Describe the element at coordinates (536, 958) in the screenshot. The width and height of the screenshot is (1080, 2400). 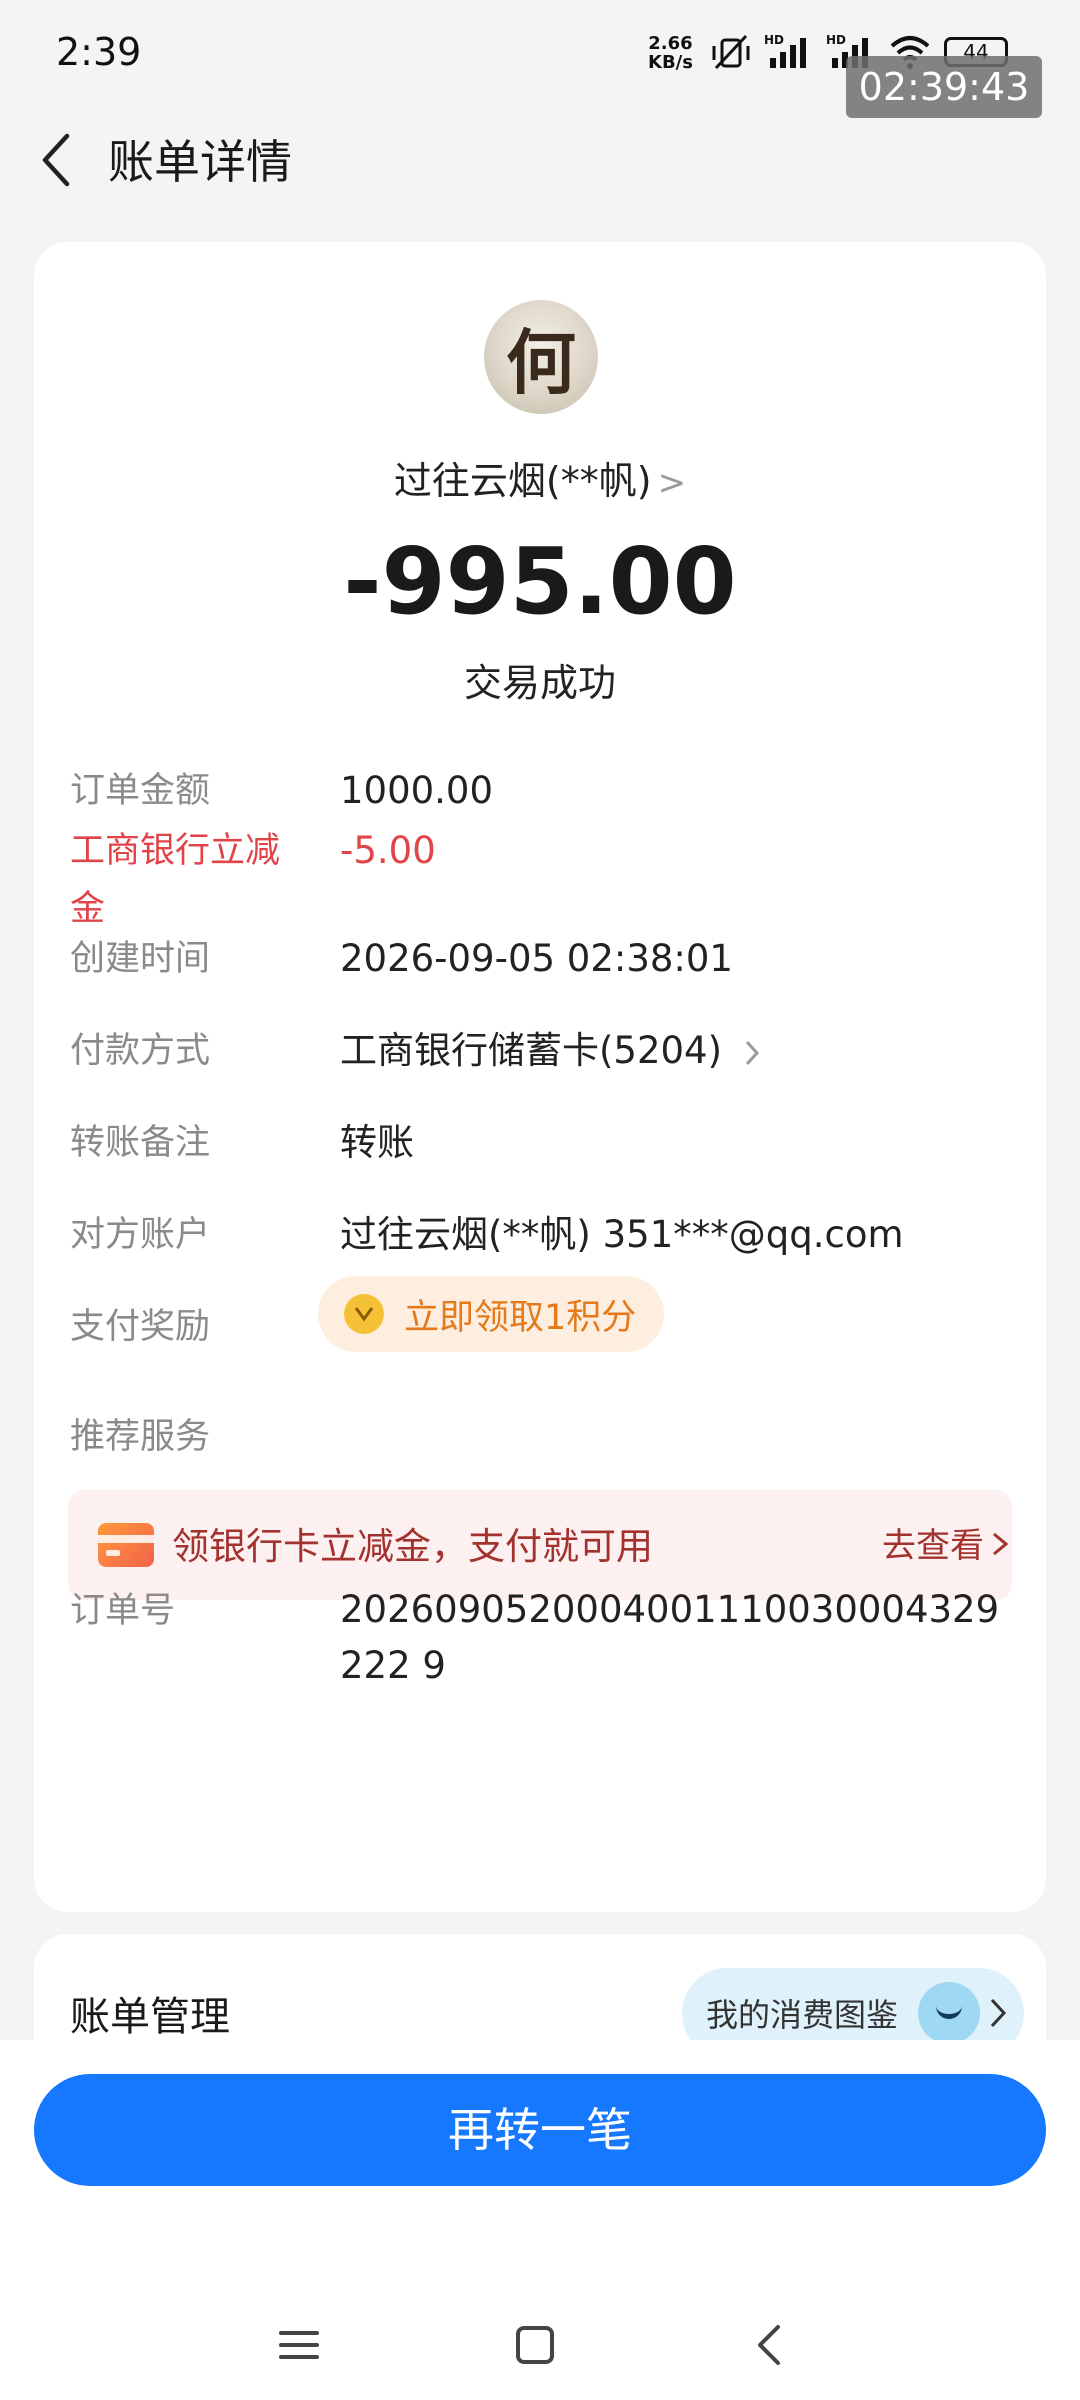
I see `created-time-value: 2026-09-05 02:38:01` at that location.